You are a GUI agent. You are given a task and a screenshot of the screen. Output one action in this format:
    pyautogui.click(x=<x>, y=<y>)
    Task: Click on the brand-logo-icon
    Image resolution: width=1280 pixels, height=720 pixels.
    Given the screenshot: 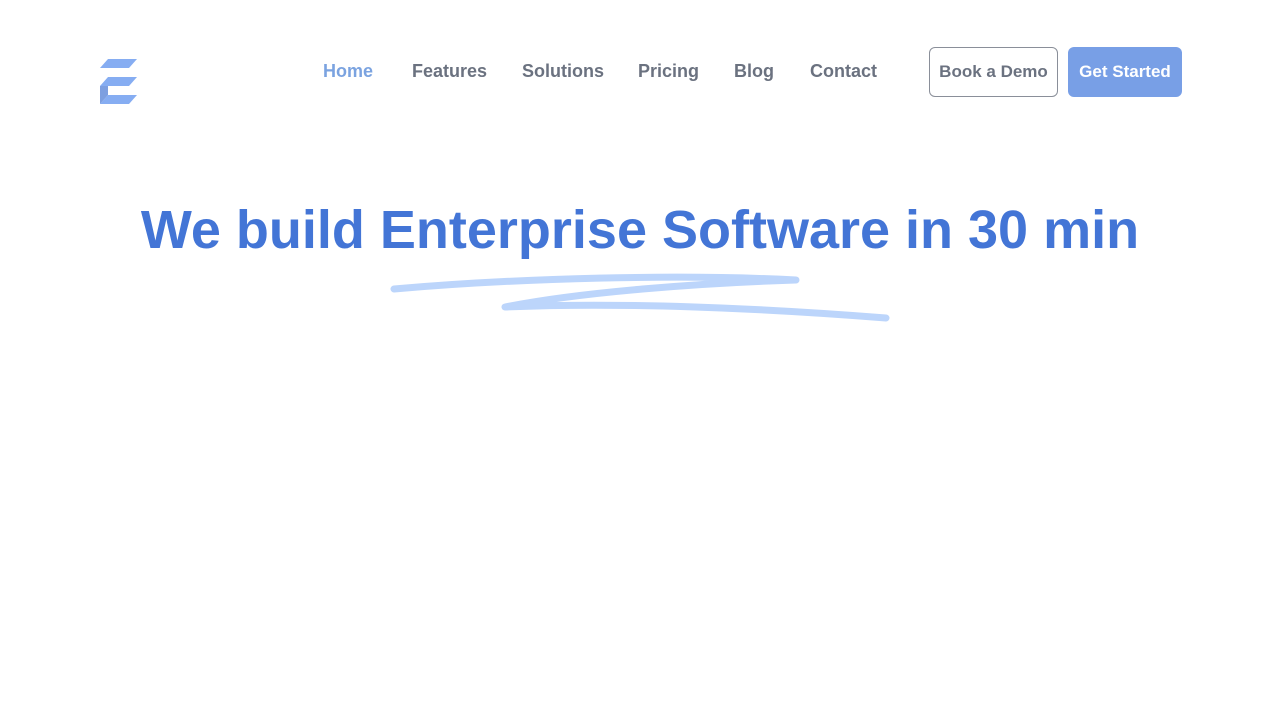 What is the action you would take?
    pyautogui.click(x=119, y=81)
    